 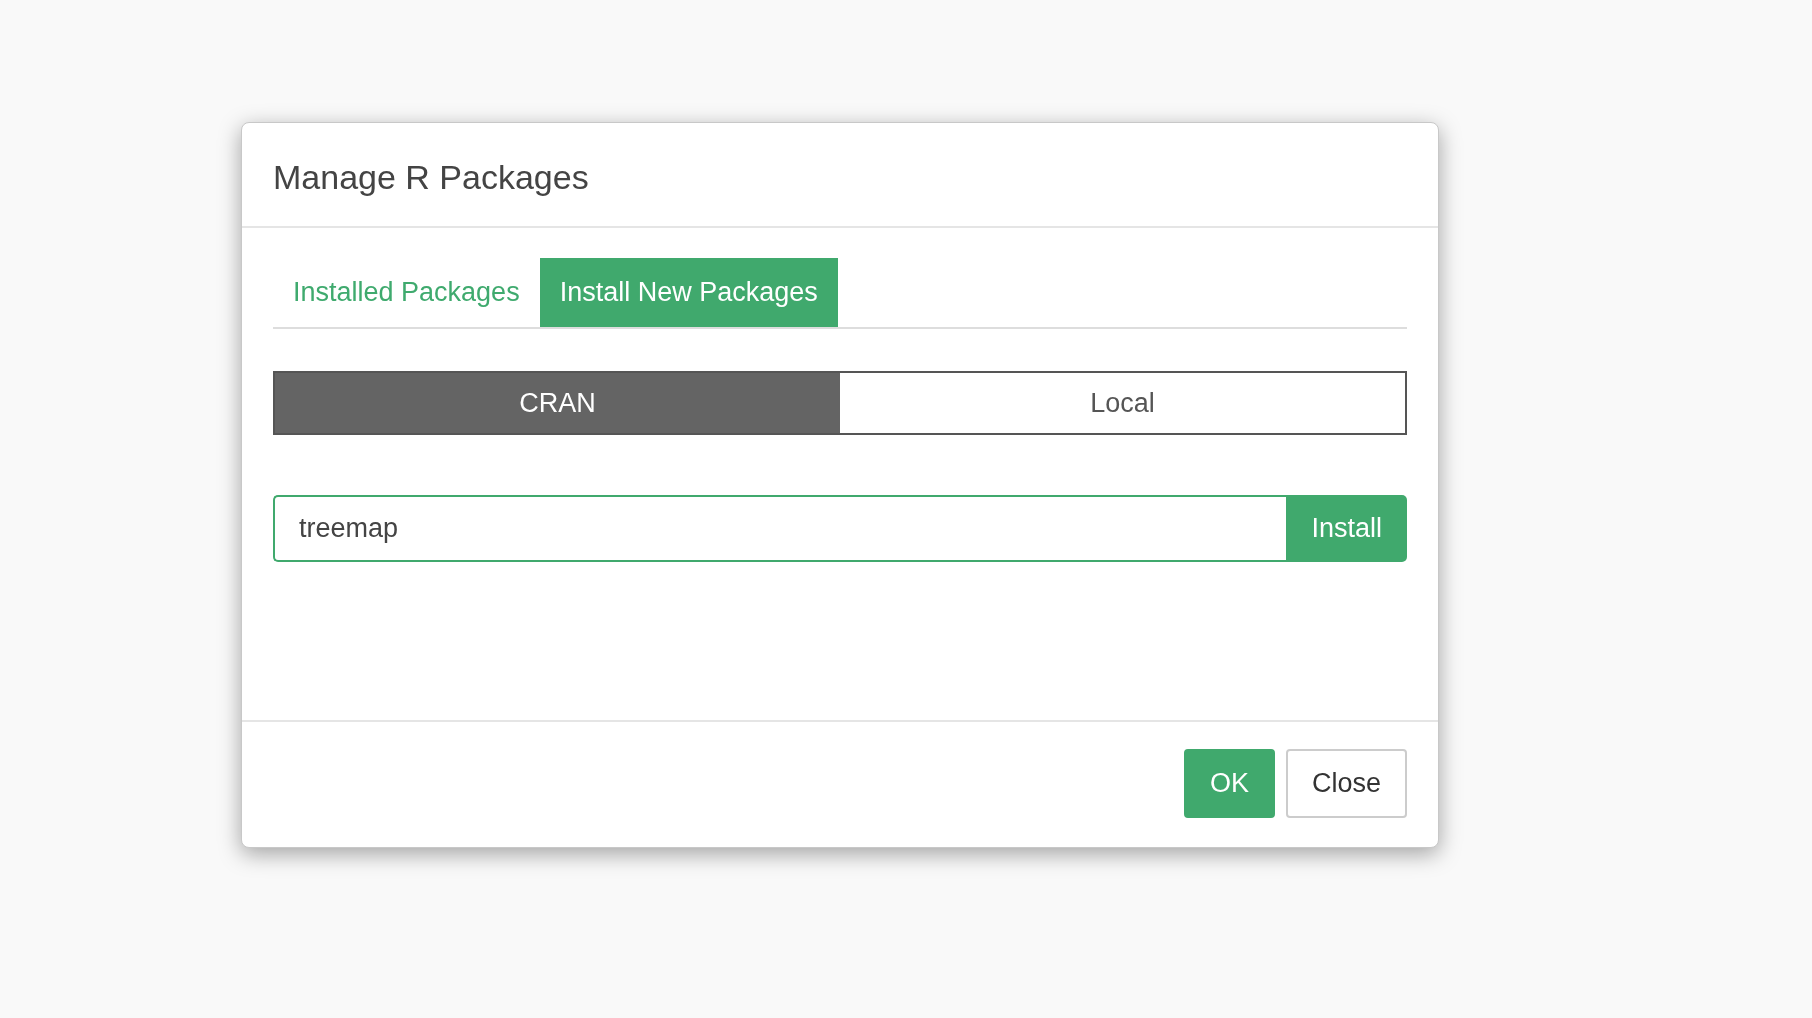 I want to click on dialog-title: Manage R Packages, so click(x=431, y=178).